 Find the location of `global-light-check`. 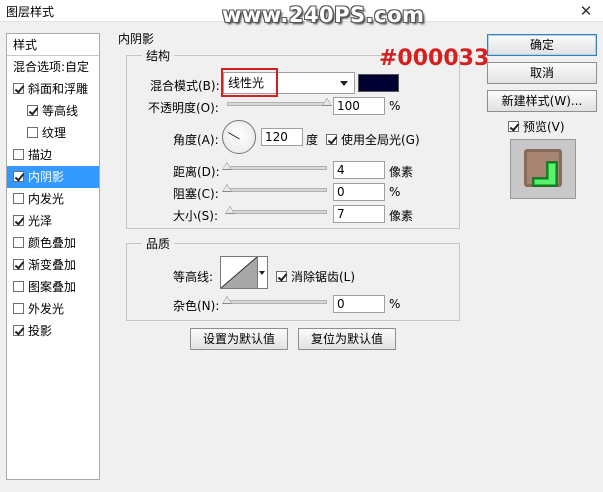

global-light-check is located at coordinates (331, 139).